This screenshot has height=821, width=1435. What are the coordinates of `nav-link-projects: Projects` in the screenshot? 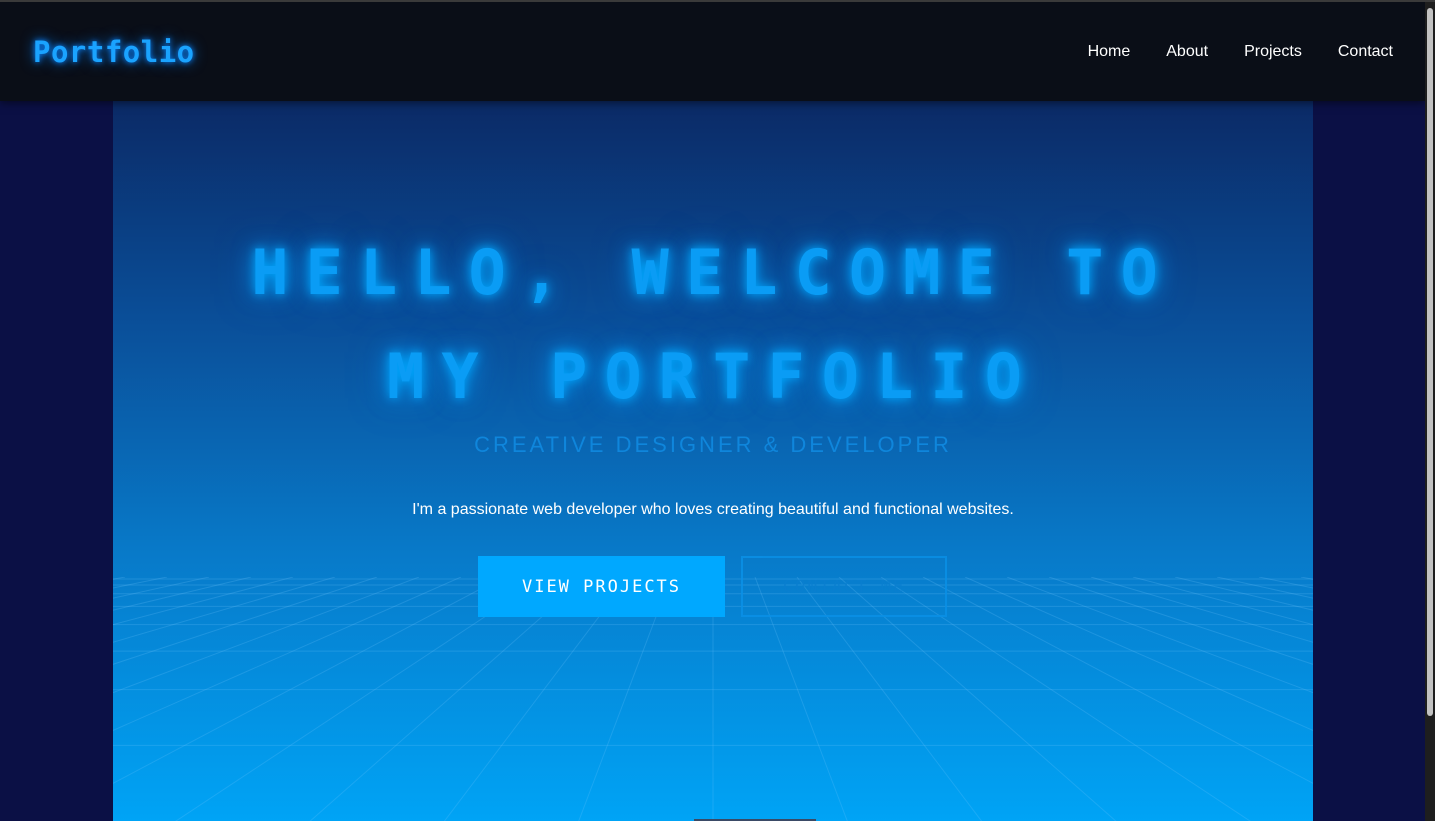 It's located at (1273, 51).